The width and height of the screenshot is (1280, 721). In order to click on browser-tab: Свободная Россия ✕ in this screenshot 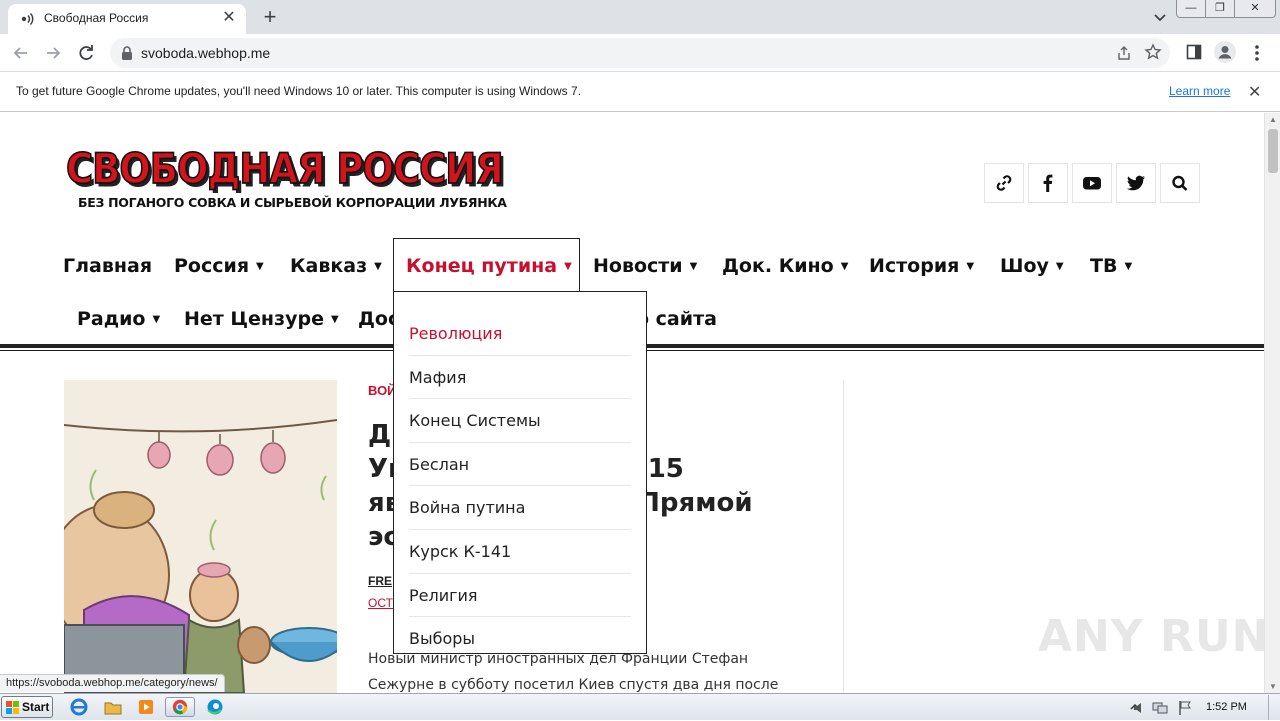, I will do `click(127, 19)`.